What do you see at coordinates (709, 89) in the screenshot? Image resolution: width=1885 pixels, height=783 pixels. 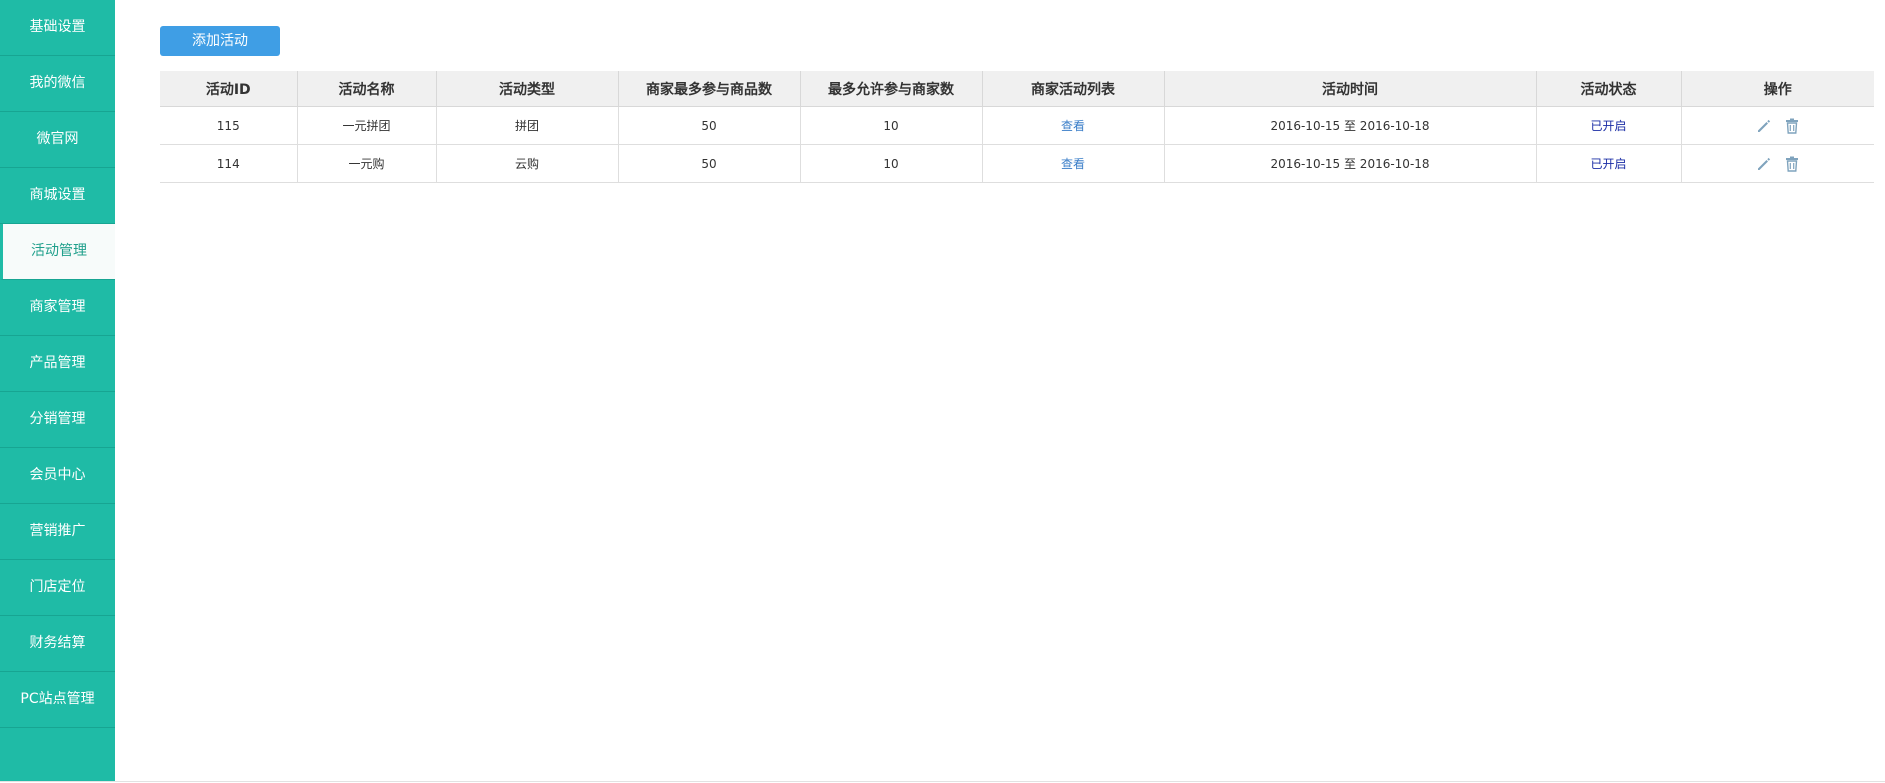 I see `column-header-max-goods: 商家最多参与商品数` at bounding box center [709, 89].